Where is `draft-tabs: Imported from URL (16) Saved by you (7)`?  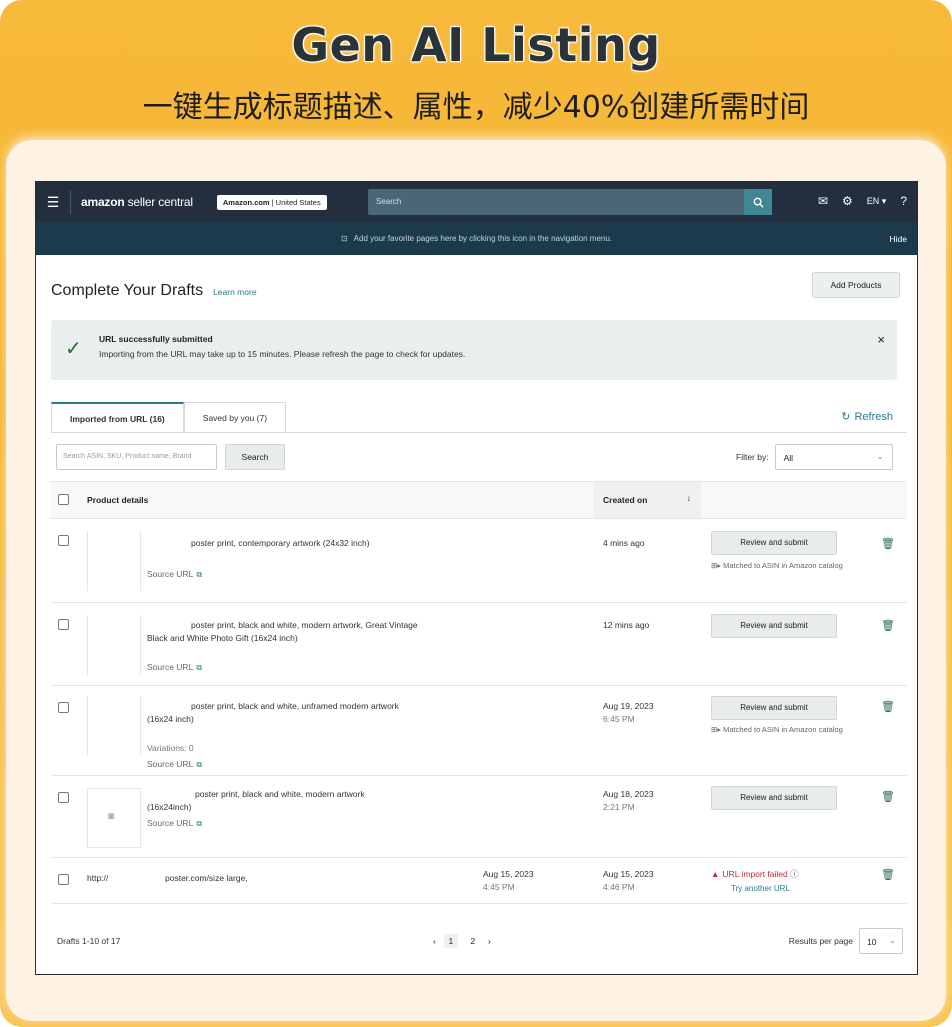
draft-tabs: Imported from URL (16) Saved by you (7) is located at coordinates (169, 417).